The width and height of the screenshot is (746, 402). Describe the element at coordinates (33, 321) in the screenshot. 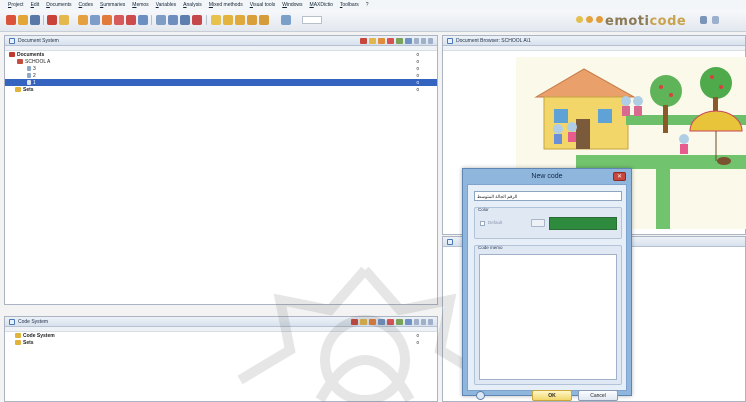

I see `pane-title: Code System` at that location.